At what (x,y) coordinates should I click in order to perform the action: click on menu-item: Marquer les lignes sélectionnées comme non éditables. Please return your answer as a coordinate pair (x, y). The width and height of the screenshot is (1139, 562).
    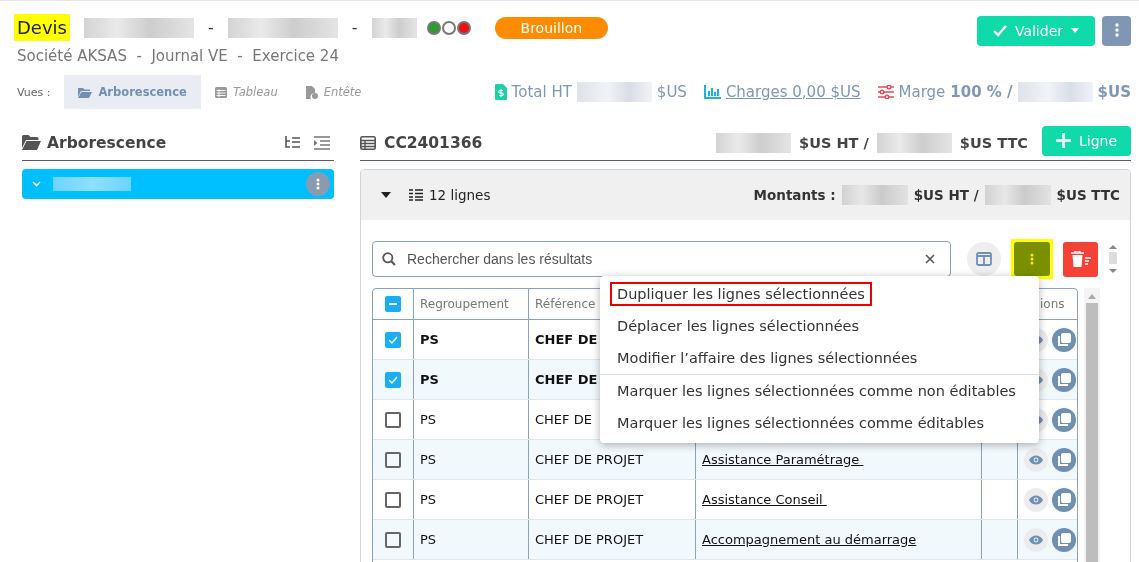
    Looking at the image, I should click on (816, 391).